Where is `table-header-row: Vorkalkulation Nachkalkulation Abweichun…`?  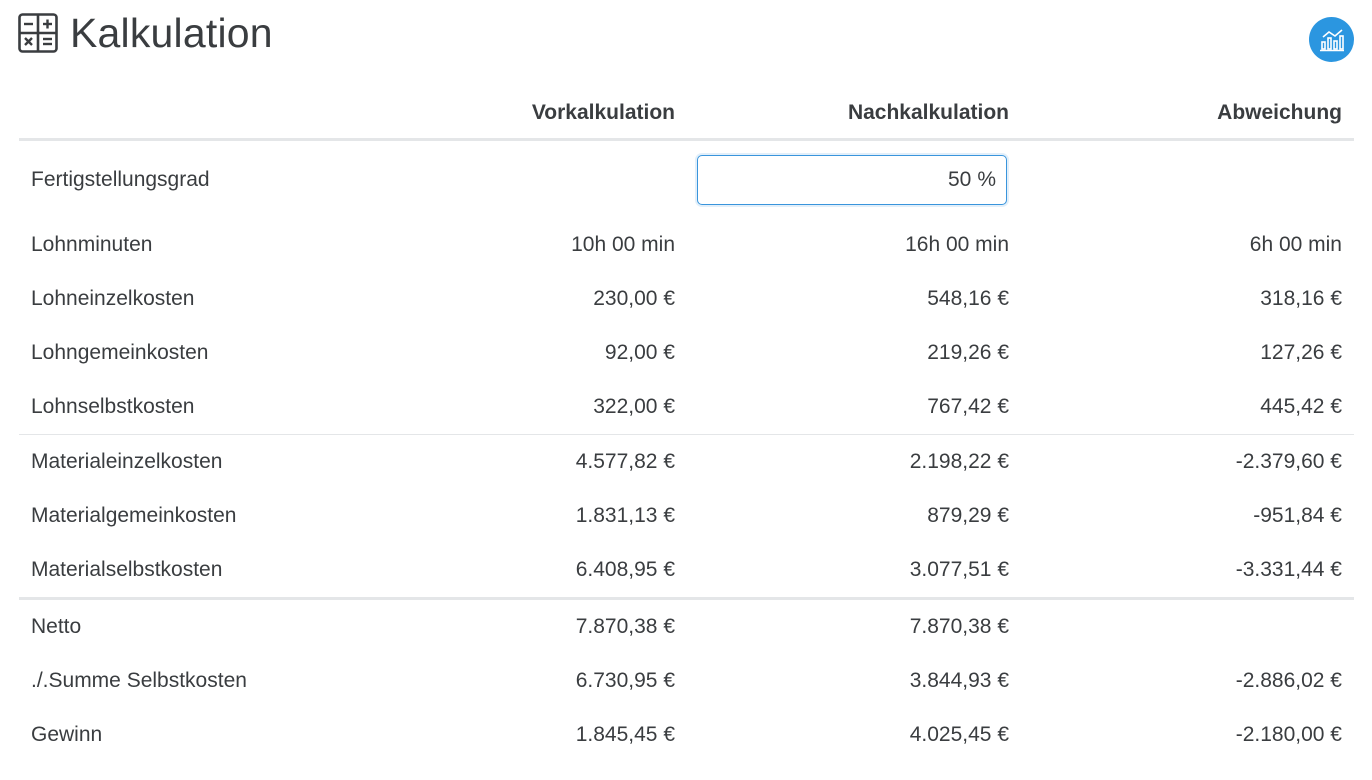
table-header-row: Vorkalkulation Nachkalkulation Abweichun… is located at coordinates (686, 114).